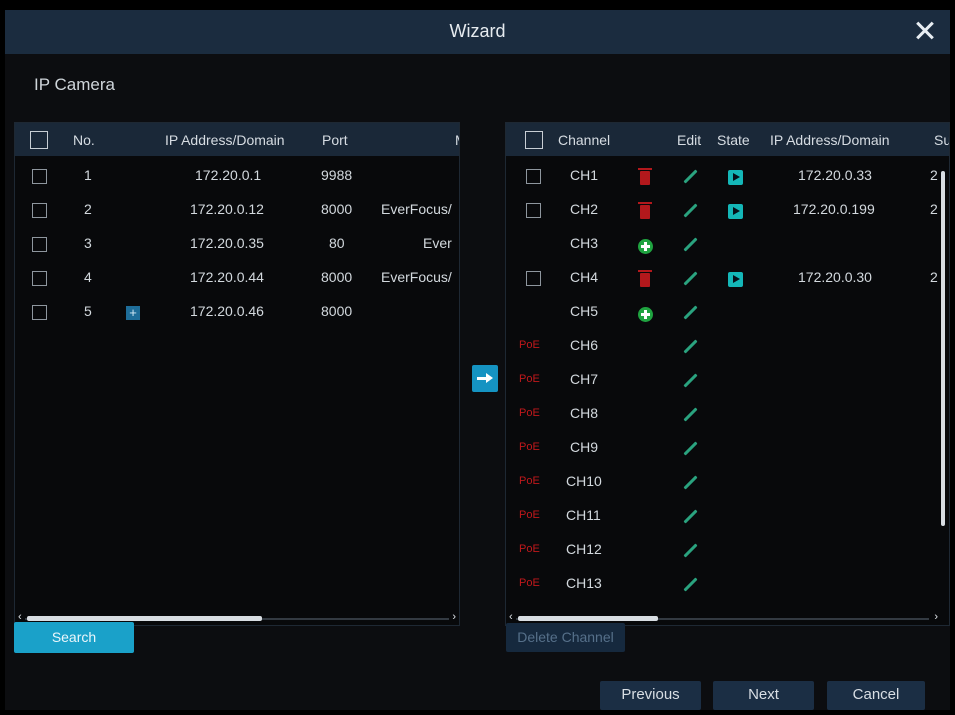  I want to click on table-row: 4 172.20.0.44 8000 EverFocus/, so click(237, 278).